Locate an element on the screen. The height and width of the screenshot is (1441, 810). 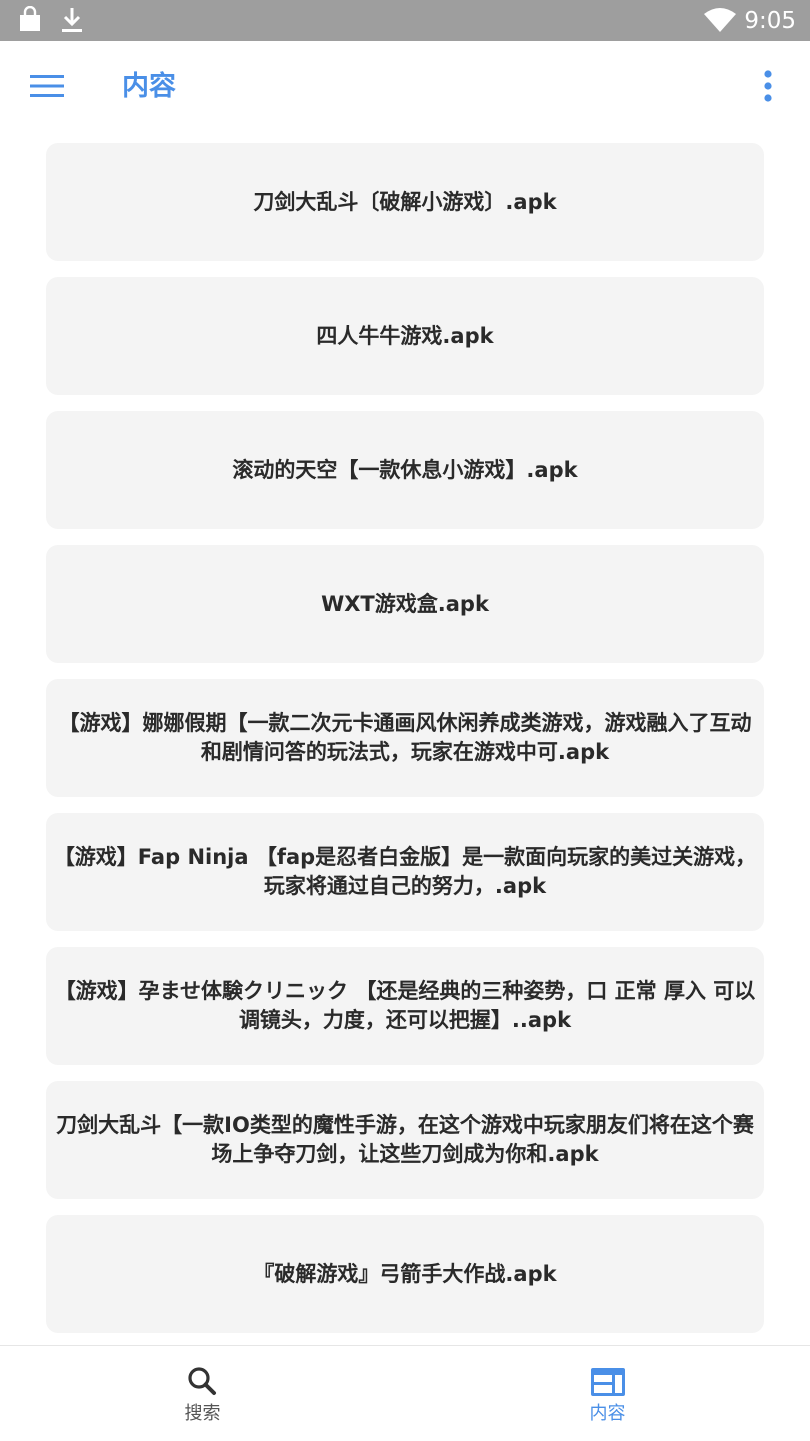
file-card: WXT游戏盒.apk is located at coordinates (405, 604).